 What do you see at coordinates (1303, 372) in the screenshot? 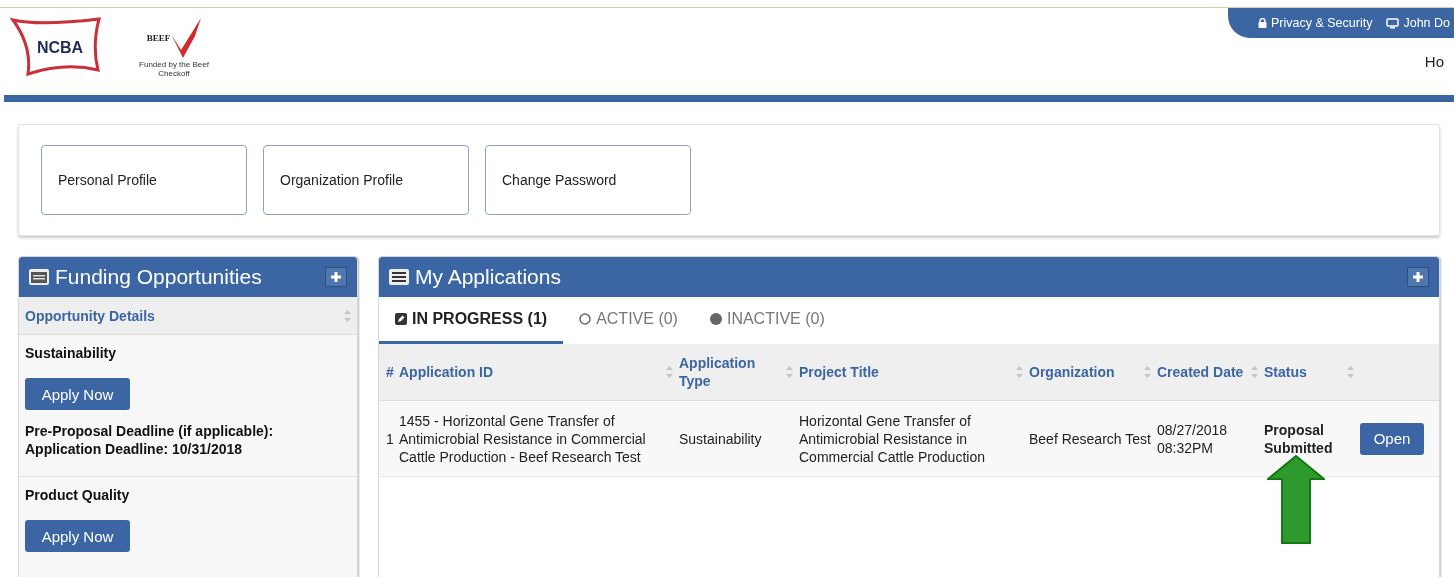
I see `column-header: Status` at bounding box center [1303, 372].